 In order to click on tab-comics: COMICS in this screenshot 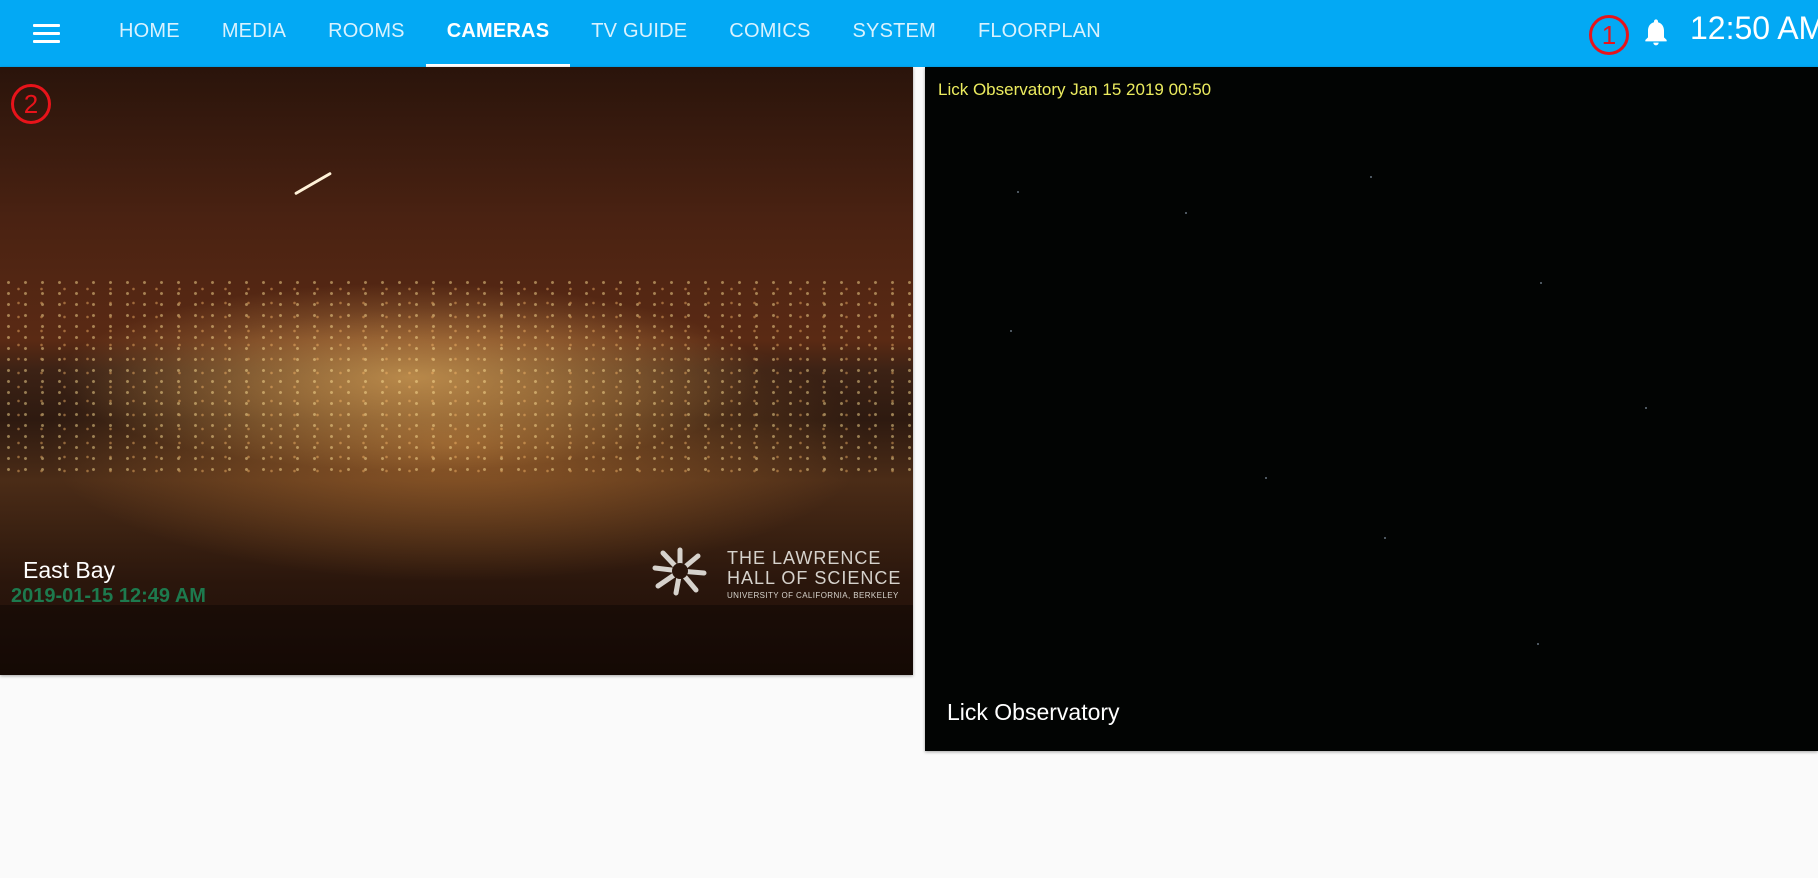, I will do `click(769, 33)`.